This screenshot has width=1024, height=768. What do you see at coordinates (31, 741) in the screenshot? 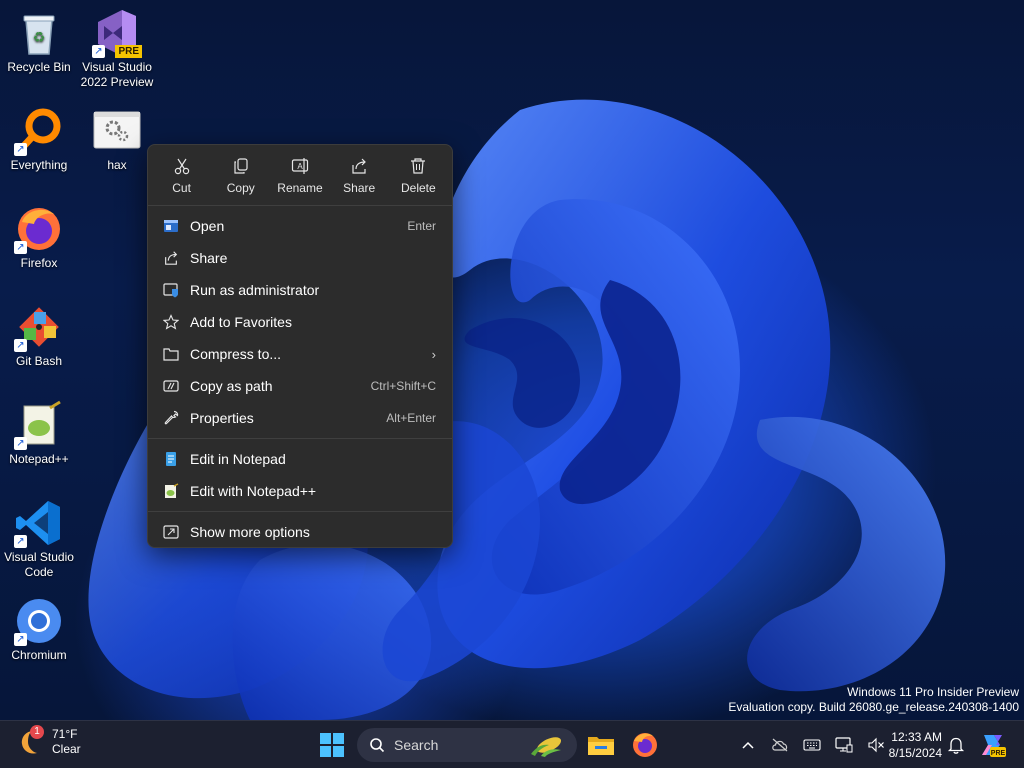
I see `moon-icon: 1` at bounding box center [31, 741].